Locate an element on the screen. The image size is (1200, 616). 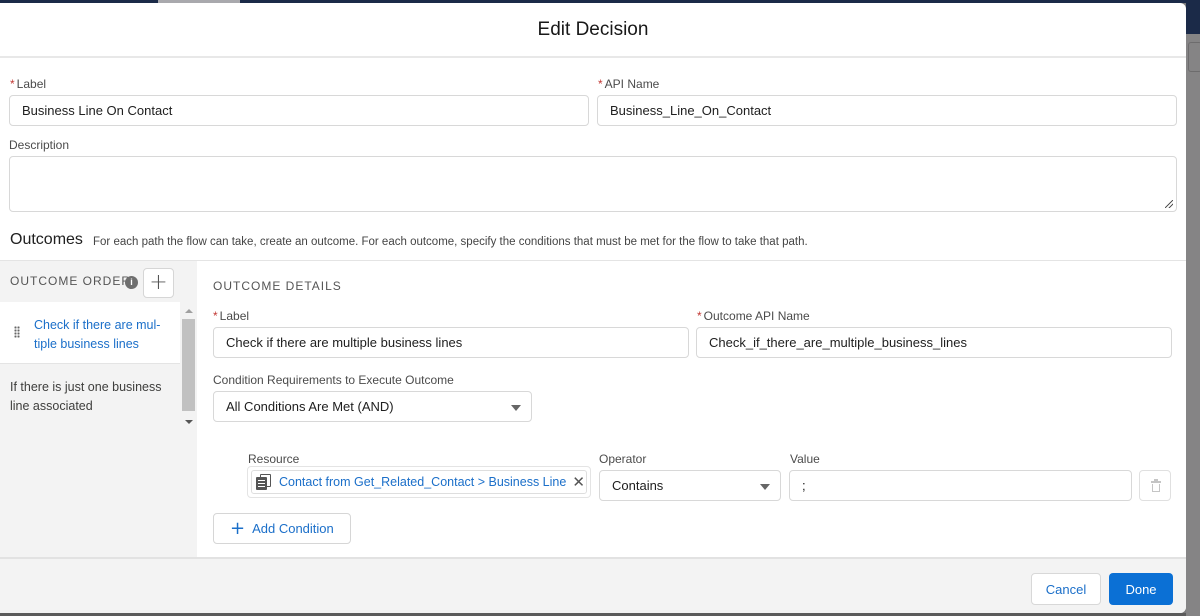
operator-select: Contains is located at coordinates (690, 485).